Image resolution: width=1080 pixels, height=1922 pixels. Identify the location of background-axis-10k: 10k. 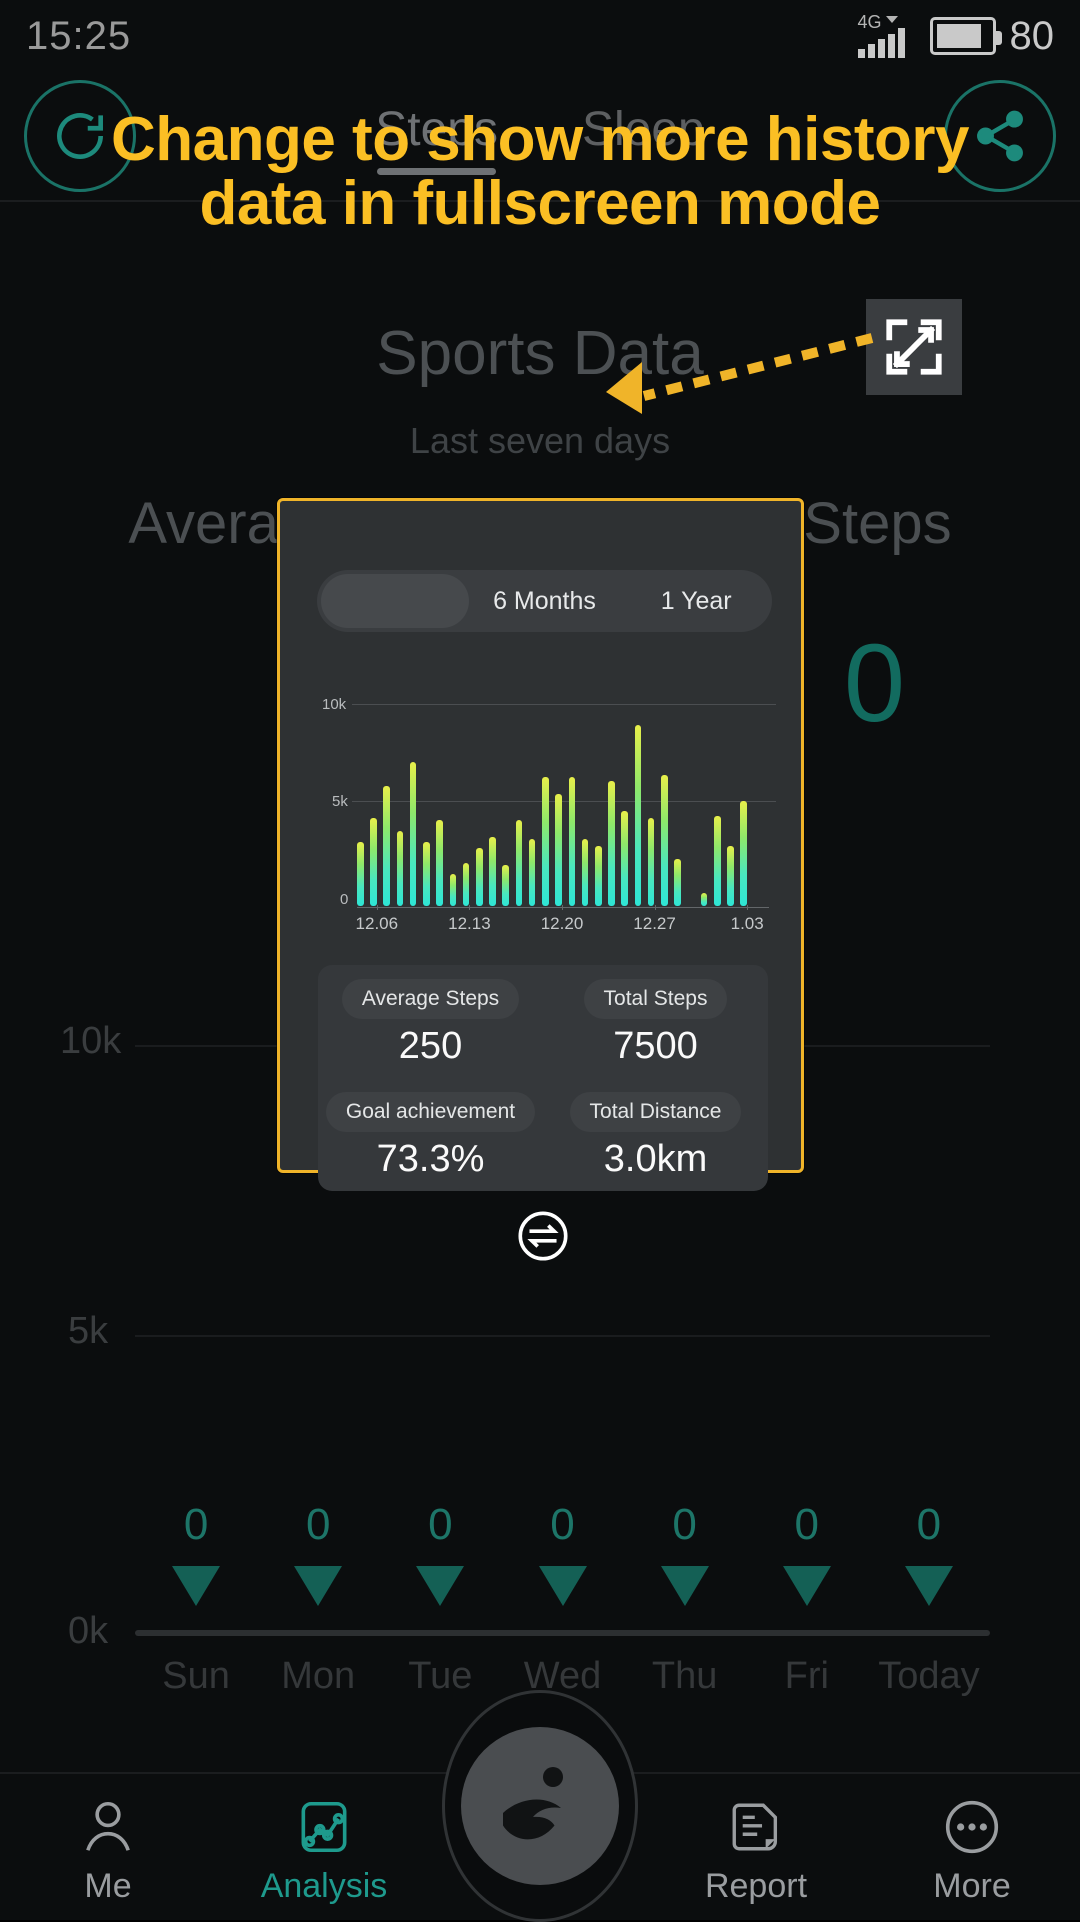
(91, 1041).